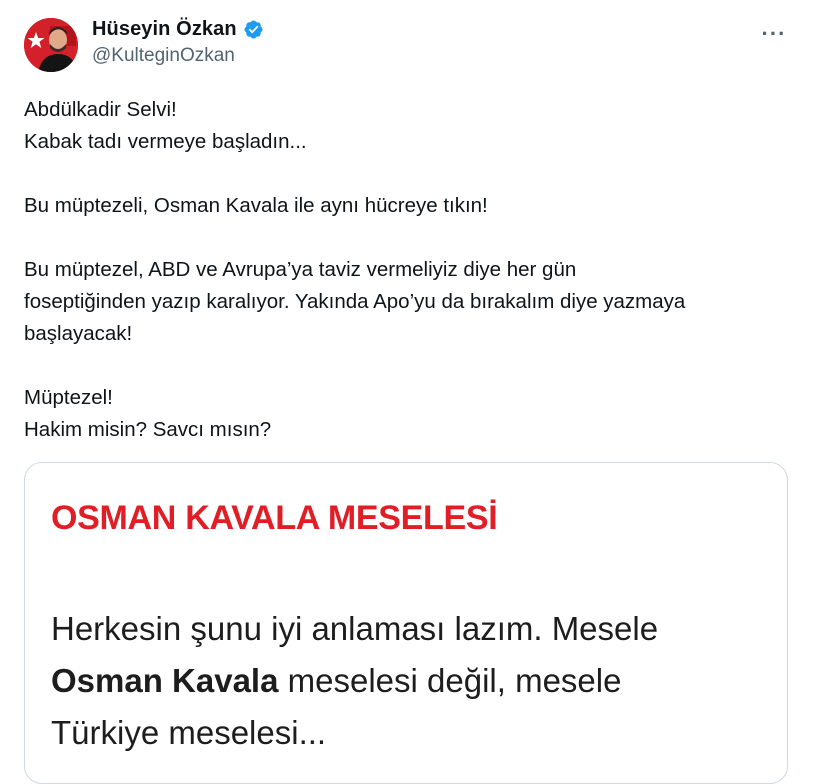 This screenshot has width=820, height=784. I want to click on avatar, so click(51, 45).